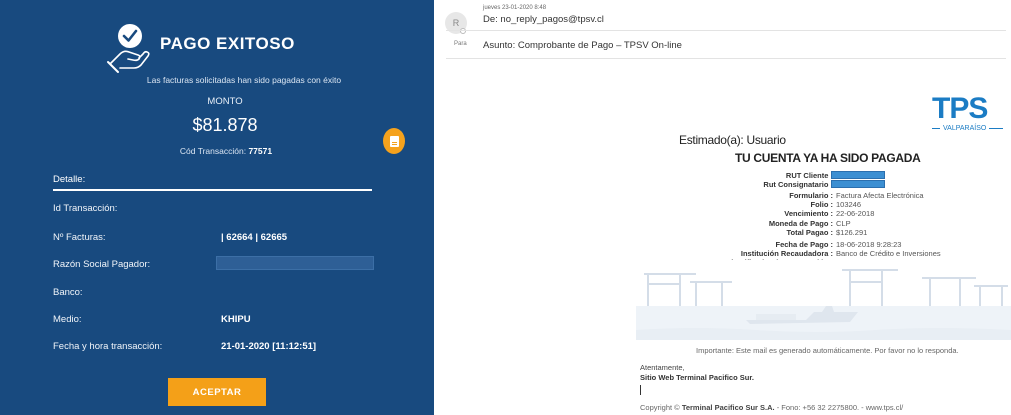 The image size is (1011, 415). Describe the element at coordinates (880, 195) in the screenshot. I see `form-value: Factura Afecta Electrónica` at that location.